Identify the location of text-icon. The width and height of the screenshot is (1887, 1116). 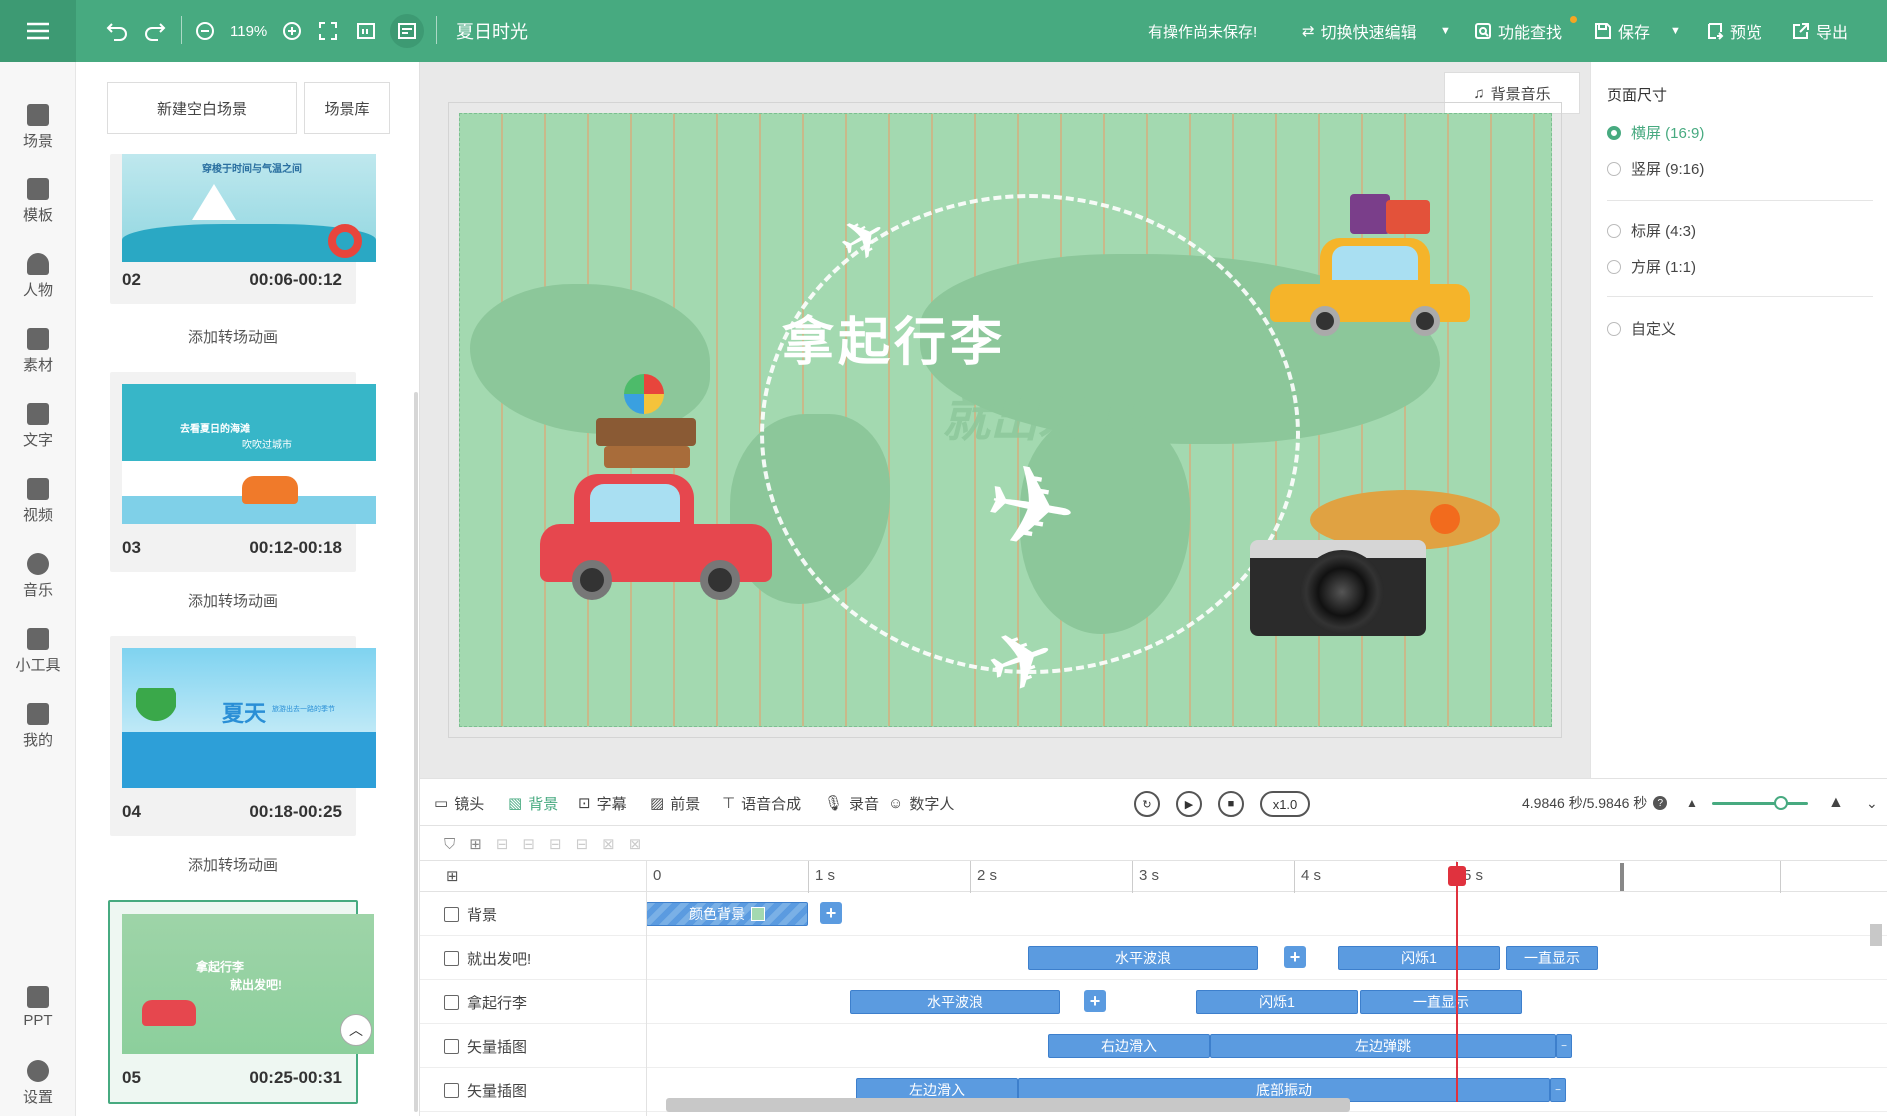
(451, 1002).